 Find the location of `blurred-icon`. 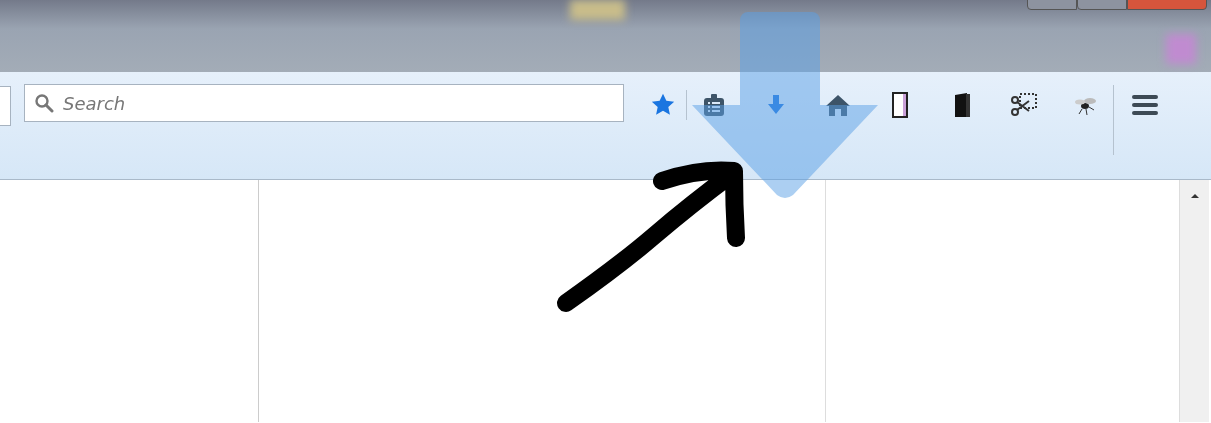

blurred-icon is located at coordinates (1181, 49).